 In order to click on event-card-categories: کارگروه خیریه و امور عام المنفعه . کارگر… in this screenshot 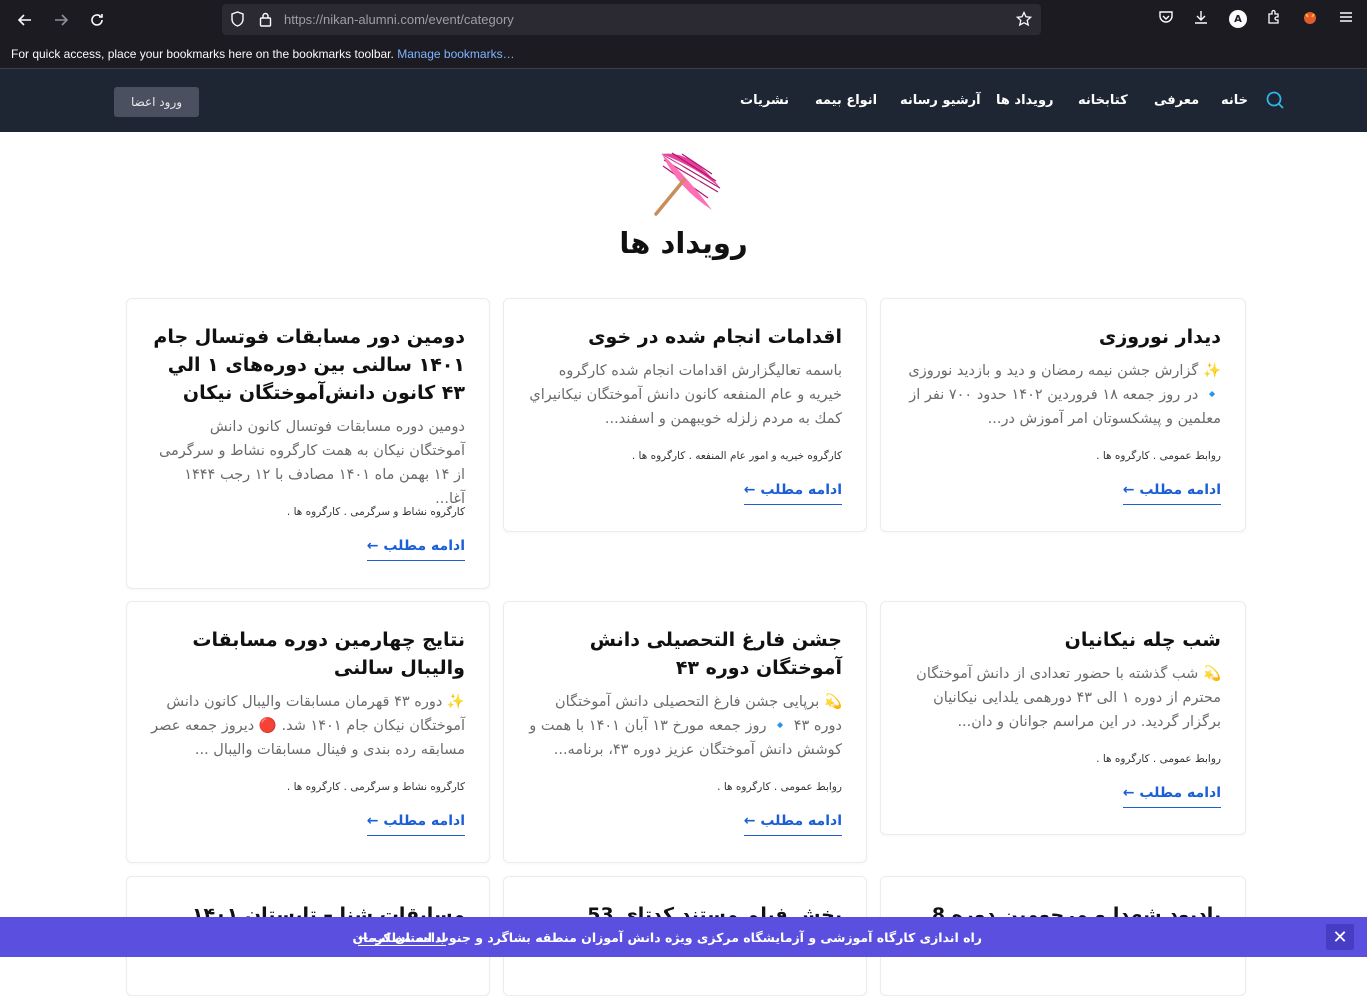, I will do `click(737, 456)`.